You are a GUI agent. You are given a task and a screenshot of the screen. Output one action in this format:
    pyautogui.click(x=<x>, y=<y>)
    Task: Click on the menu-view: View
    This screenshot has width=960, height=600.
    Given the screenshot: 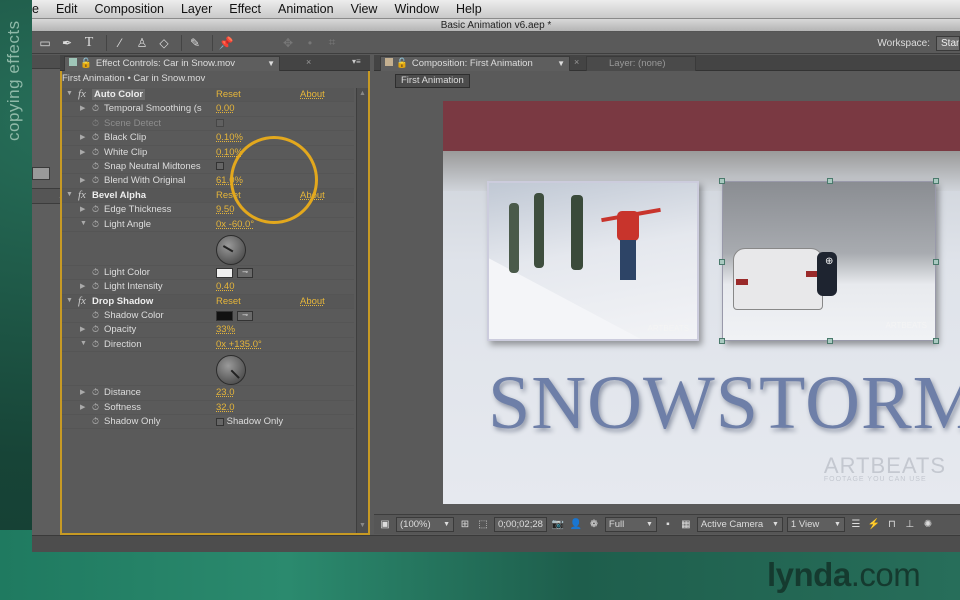 What is the action you would take?
    pyautogui.click(x=364, y=9)
    